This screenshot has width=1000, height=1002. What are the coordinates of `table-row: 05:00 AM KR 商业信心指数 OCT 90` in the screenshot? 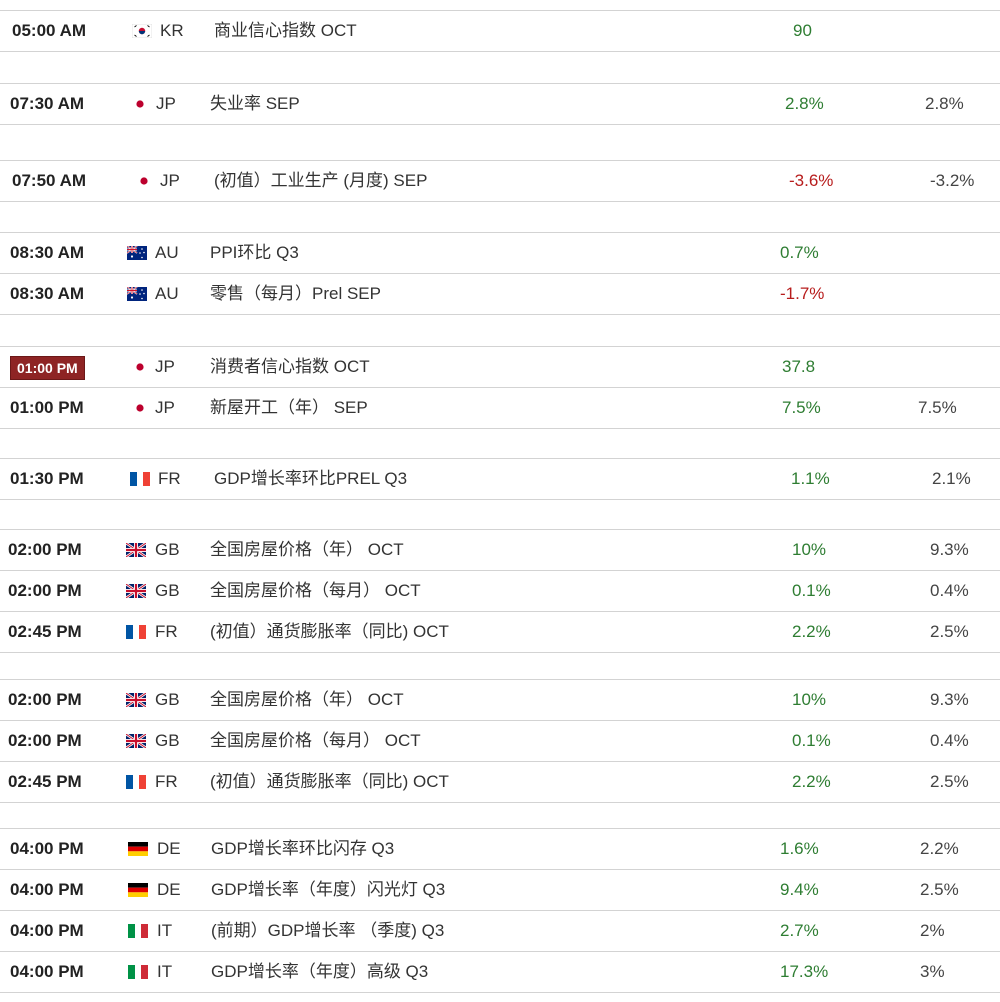 It's located at (500, 31).